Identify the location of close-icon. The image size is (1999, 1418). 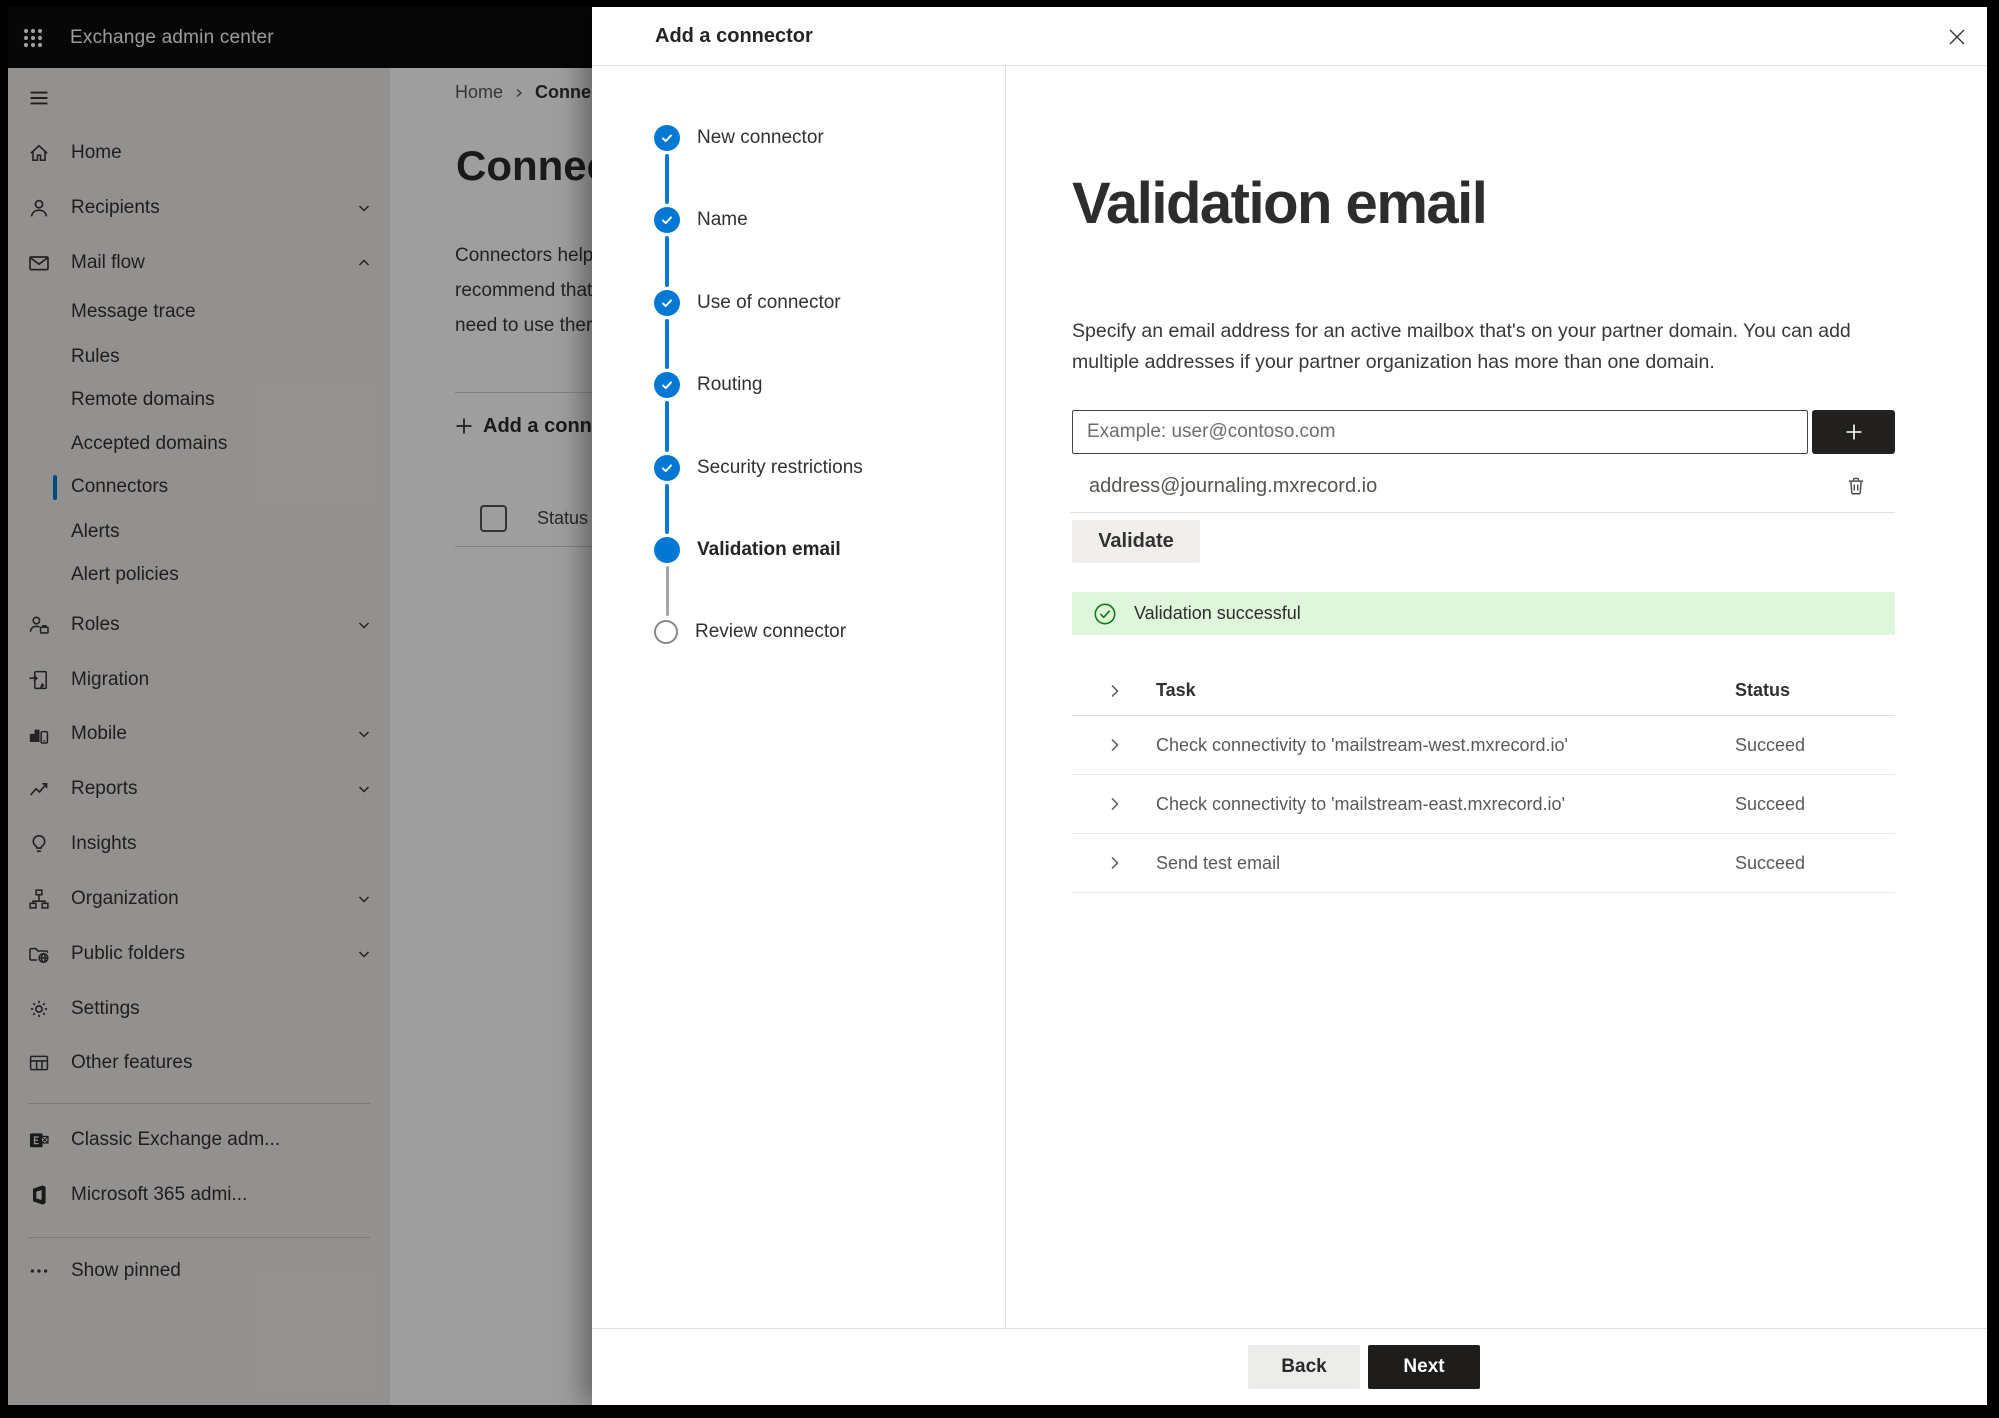
(1957, 37).